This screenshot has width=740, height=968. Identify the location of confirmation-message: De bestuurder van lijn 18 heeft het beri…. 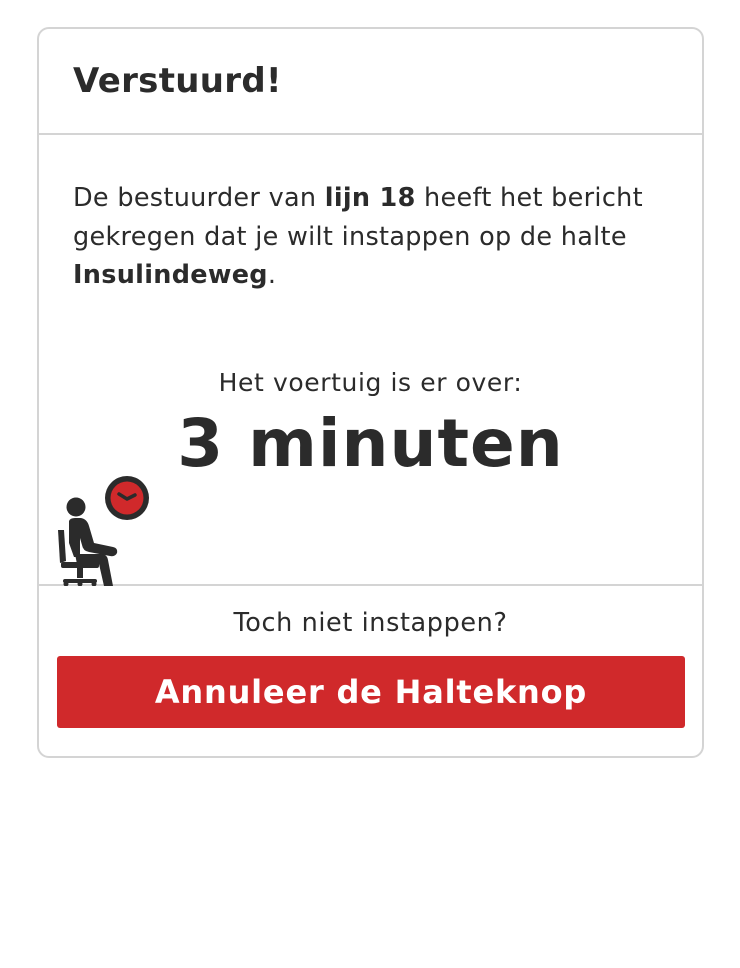
(373, 237).